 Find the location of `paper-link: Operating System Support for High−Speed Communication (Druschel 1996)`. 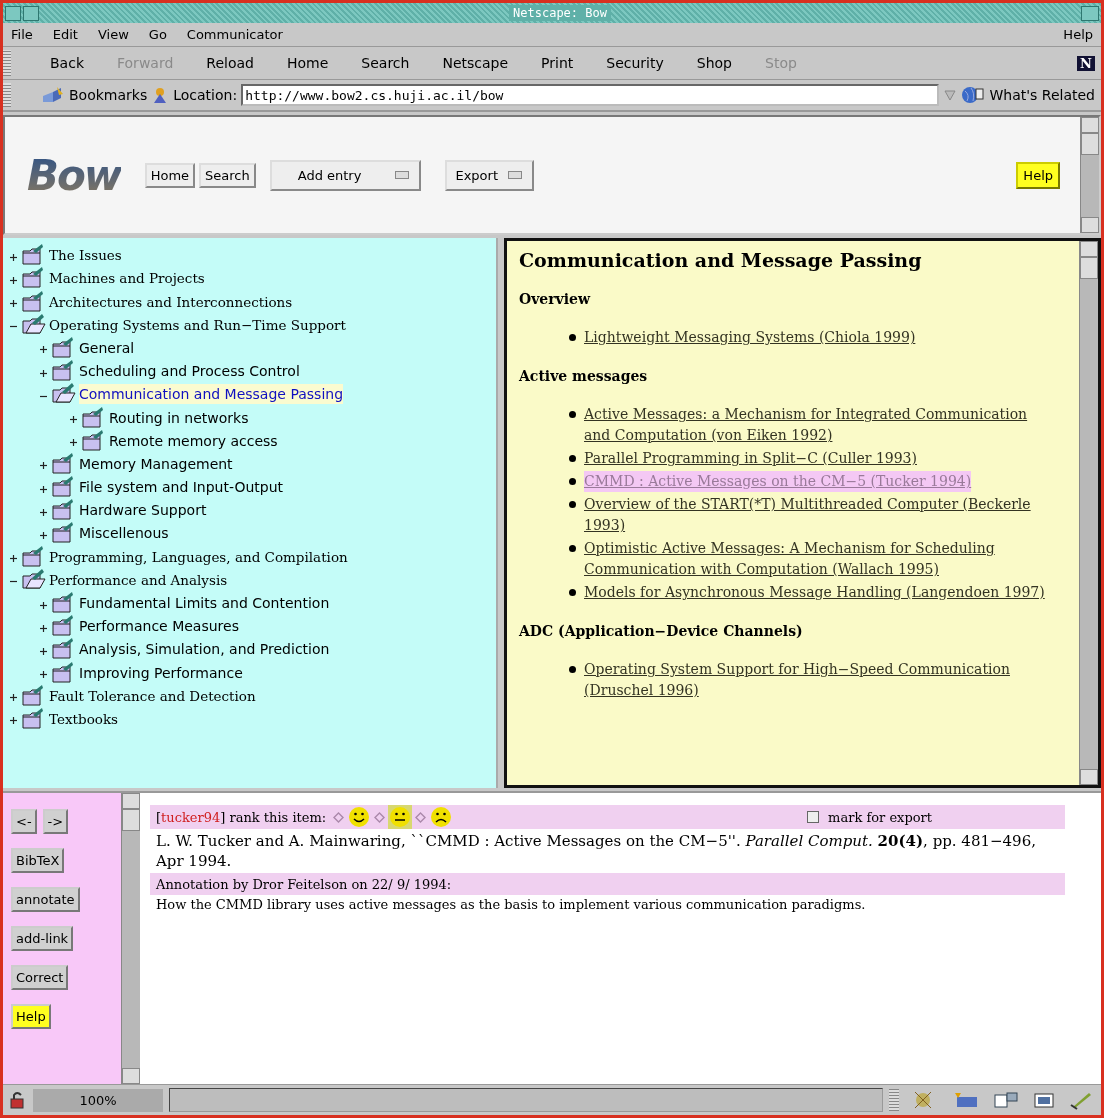

paper-link: Operating System Support for High−Speed Communication (Druschel 1996) is located at coordinates (819, 680).